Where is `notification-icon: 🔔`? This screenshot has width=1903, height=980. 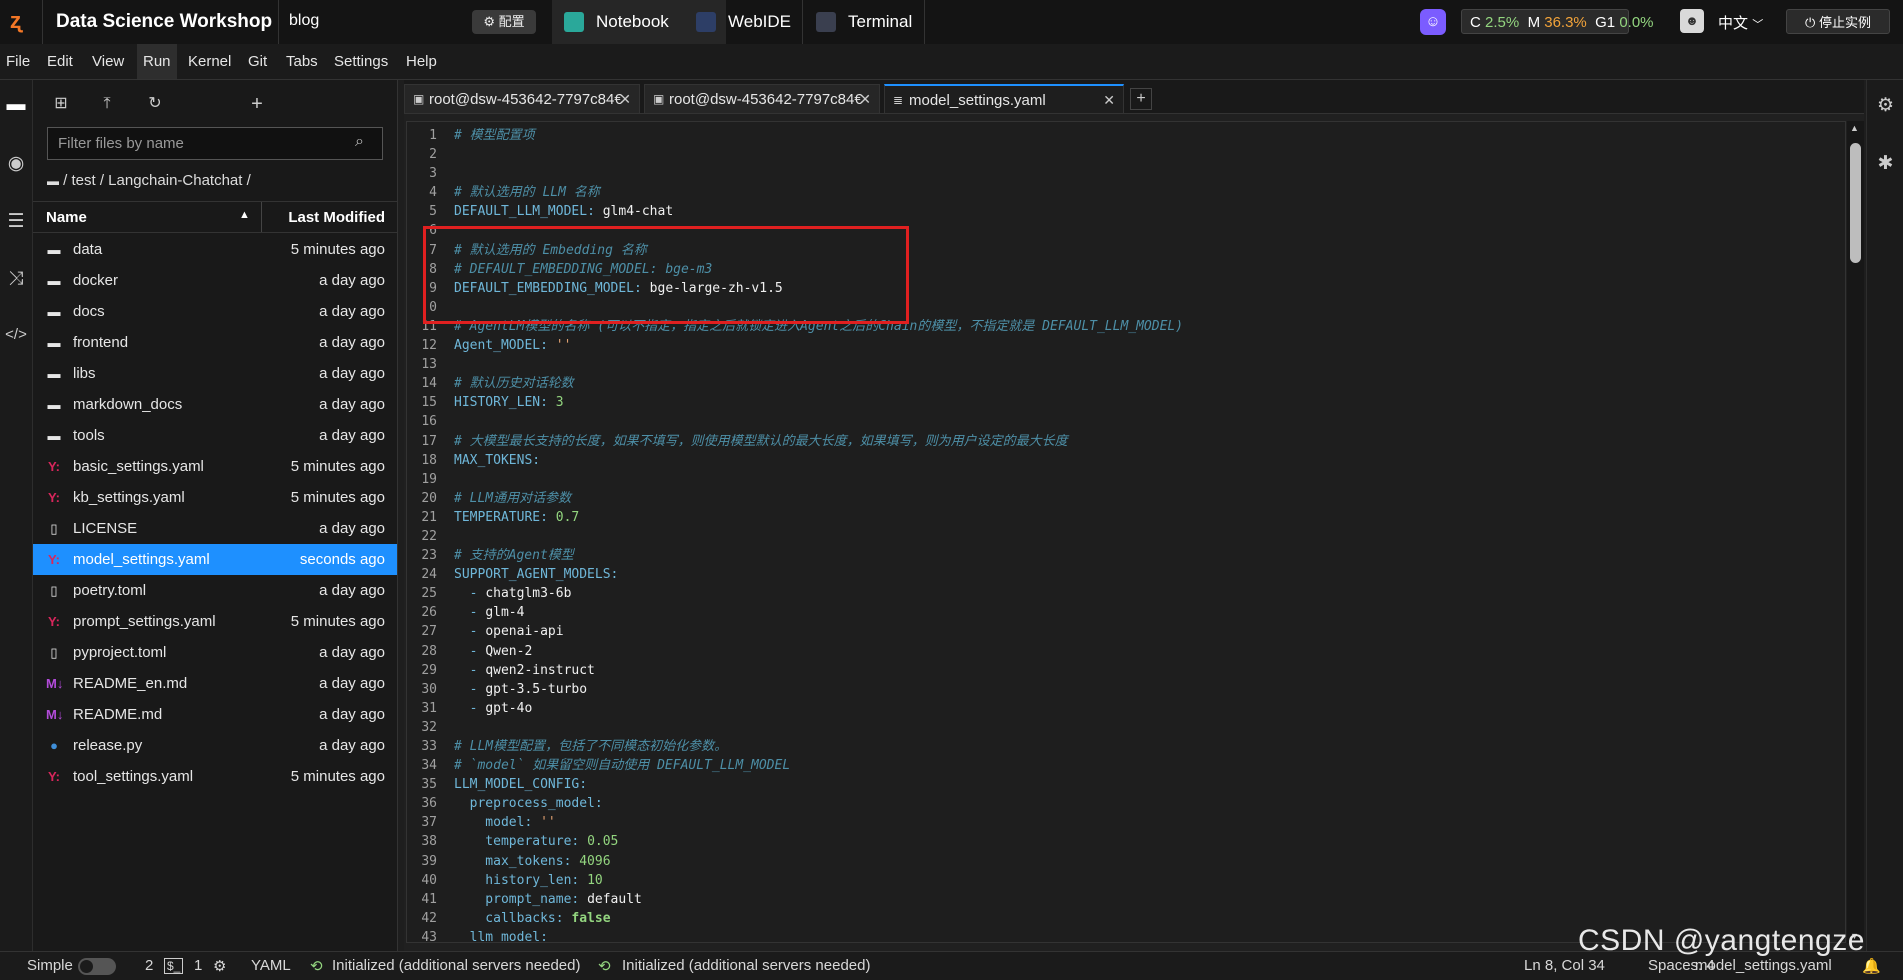 notification-icon: 🔔 is located at coordinates (1871, 966).